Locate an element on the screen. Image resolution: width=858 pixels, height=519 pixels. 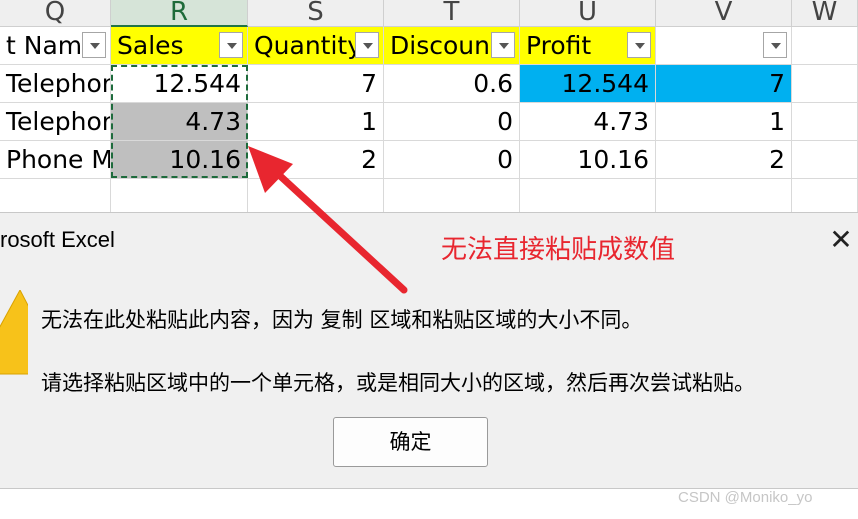
watermark: CSDN @Moniko_yo is located at coordinates (745, 497).